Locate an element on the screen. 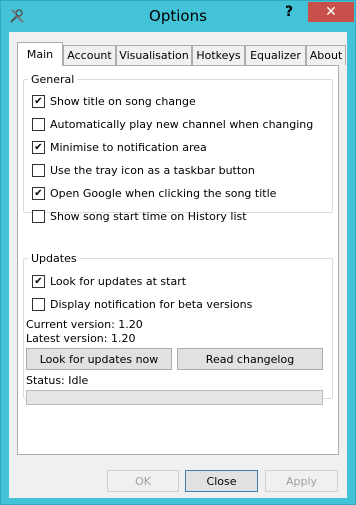 This screenshot has height=505, width=356. option-label: Minimise to notification area is located at coordinates (128, 147).